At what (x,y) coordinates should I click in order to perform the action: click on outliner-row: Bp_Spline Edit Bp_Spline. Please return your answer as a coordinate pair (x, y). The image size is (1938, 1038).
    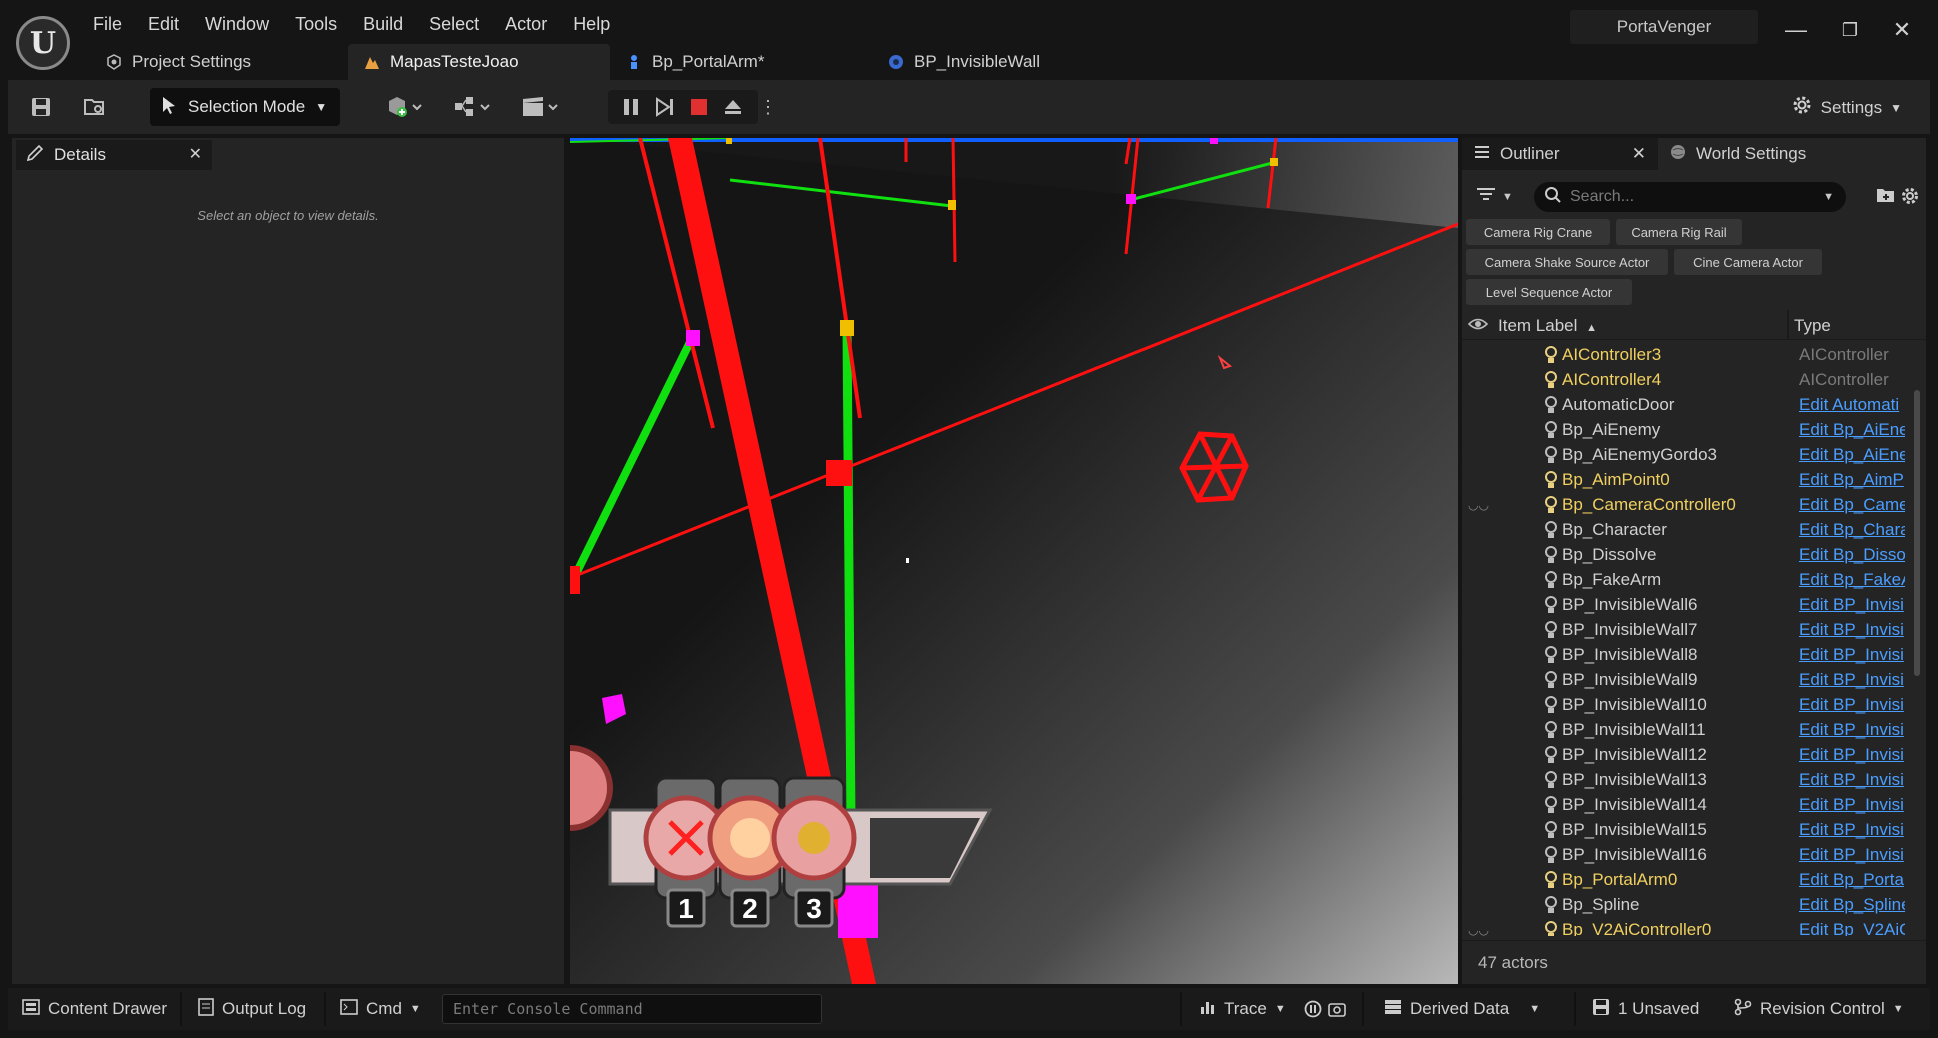
    Looking at the image, I should click on (1694, 904).